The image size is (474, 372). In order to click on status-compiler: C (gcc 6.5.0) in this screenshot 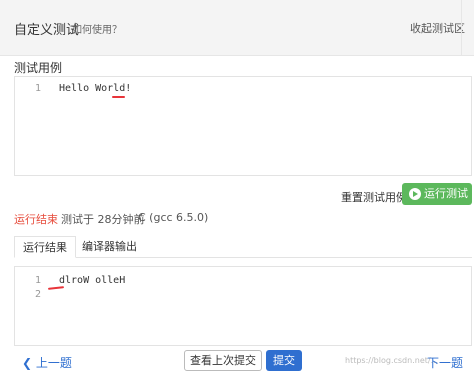, I will do `click(173, 217)`.